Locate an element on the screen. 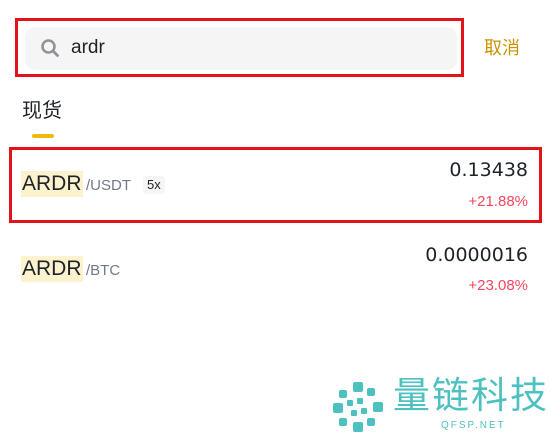 Image resolution: width=550 pixels, height=438 pixels. change-percent: +23.08% is located at coordinates (498, 285).